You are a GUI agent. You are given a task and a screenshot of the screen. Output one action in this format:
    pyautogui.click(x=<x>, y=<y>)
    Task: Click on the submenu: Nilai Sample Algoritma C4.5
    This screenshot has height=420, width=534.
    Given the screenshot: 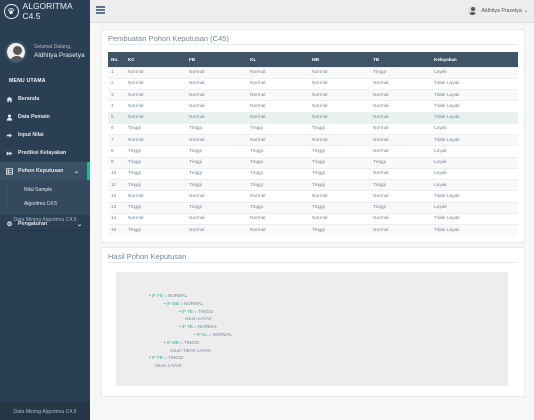 What is the action you would take?
    pyautogui.click(x=45, y=197)
    